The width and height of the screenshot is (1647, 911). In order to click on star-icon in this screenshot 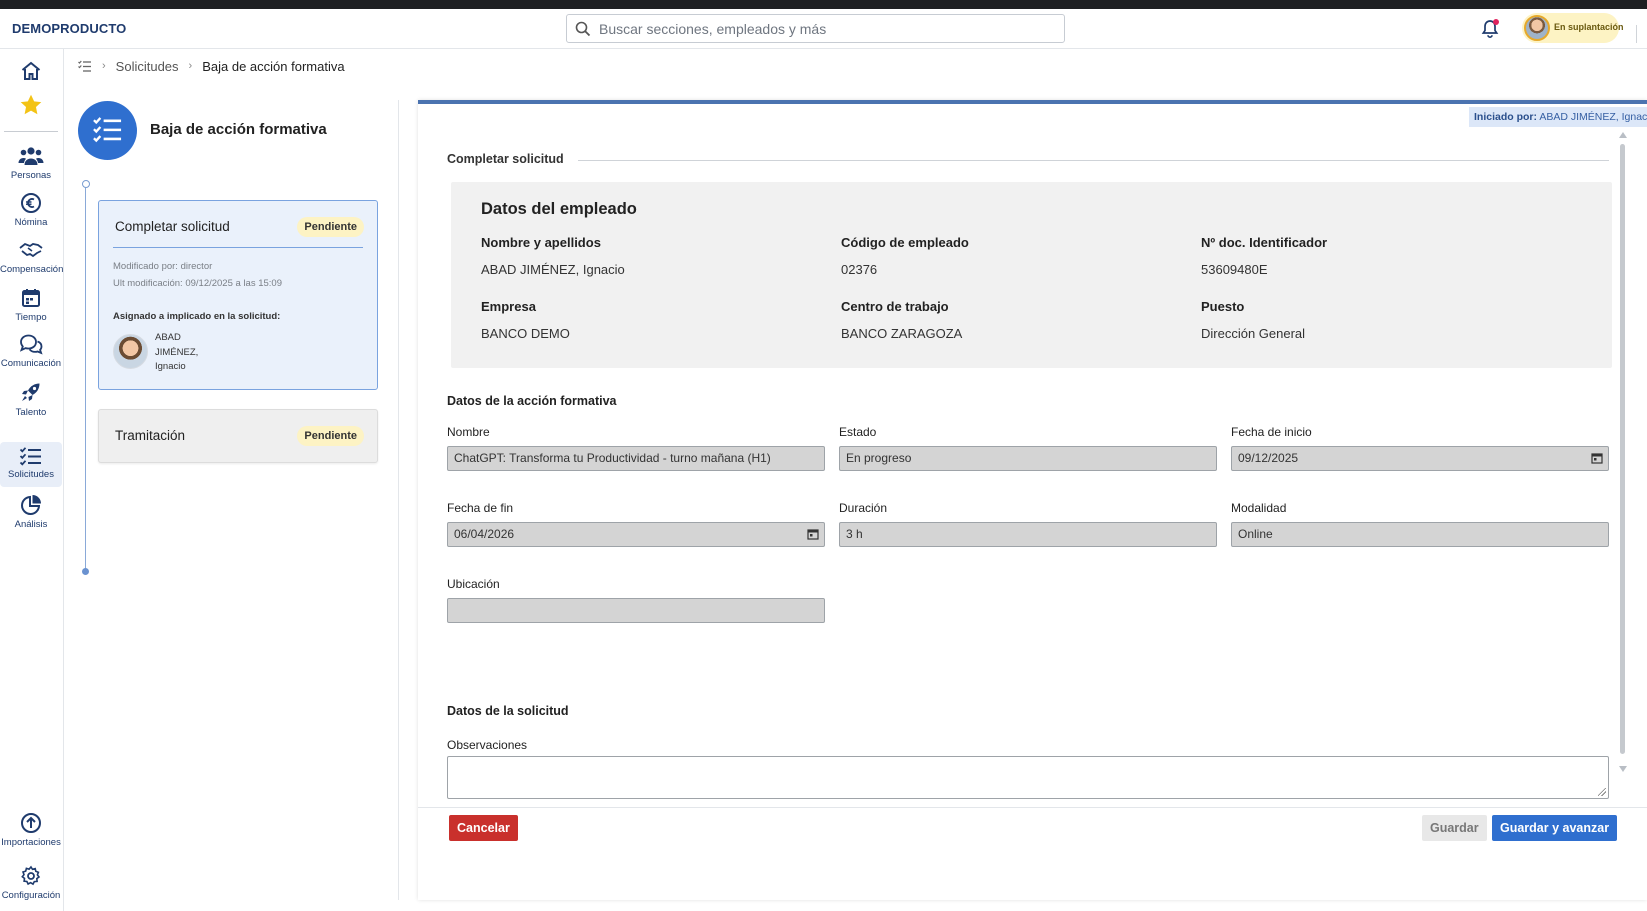, I will do `click(31, 104)`.